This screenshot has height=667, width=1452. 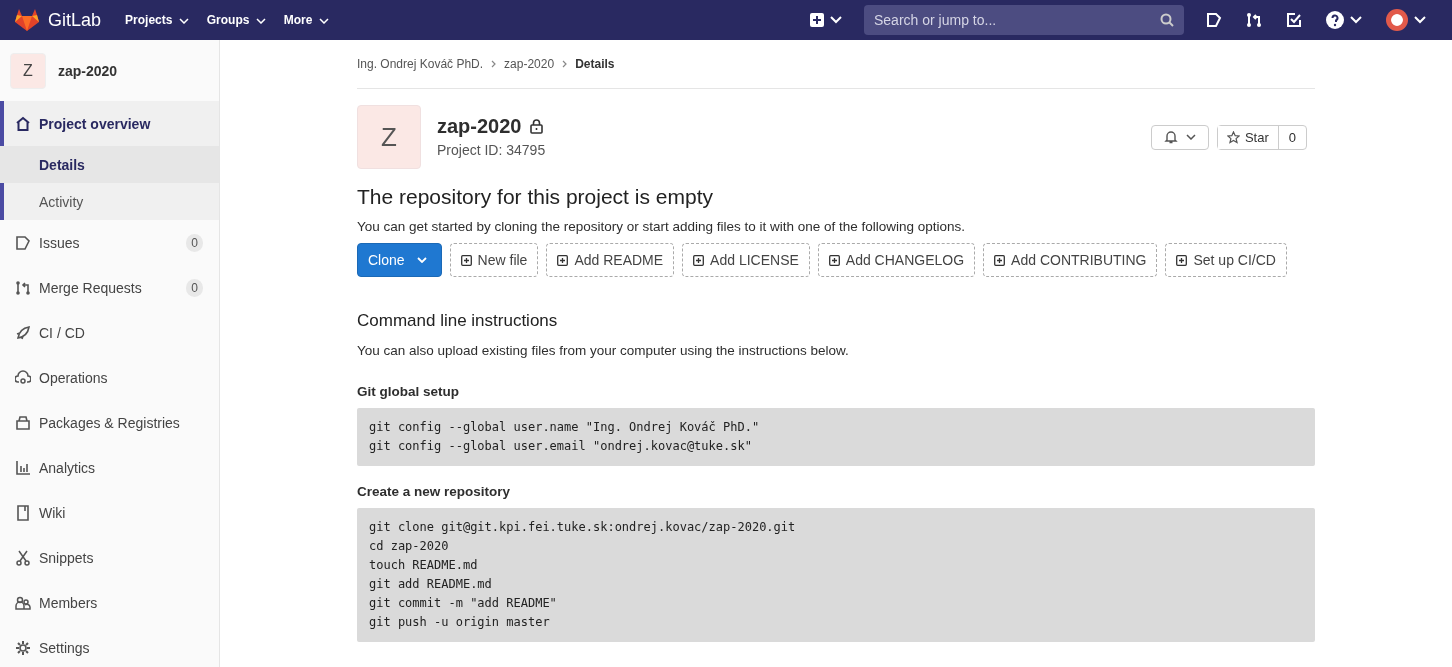 What do you see at coordinates (109, 332) in the screenshot?
I see `sidebar-item: CI / CD` at bounding box center [109, 332].